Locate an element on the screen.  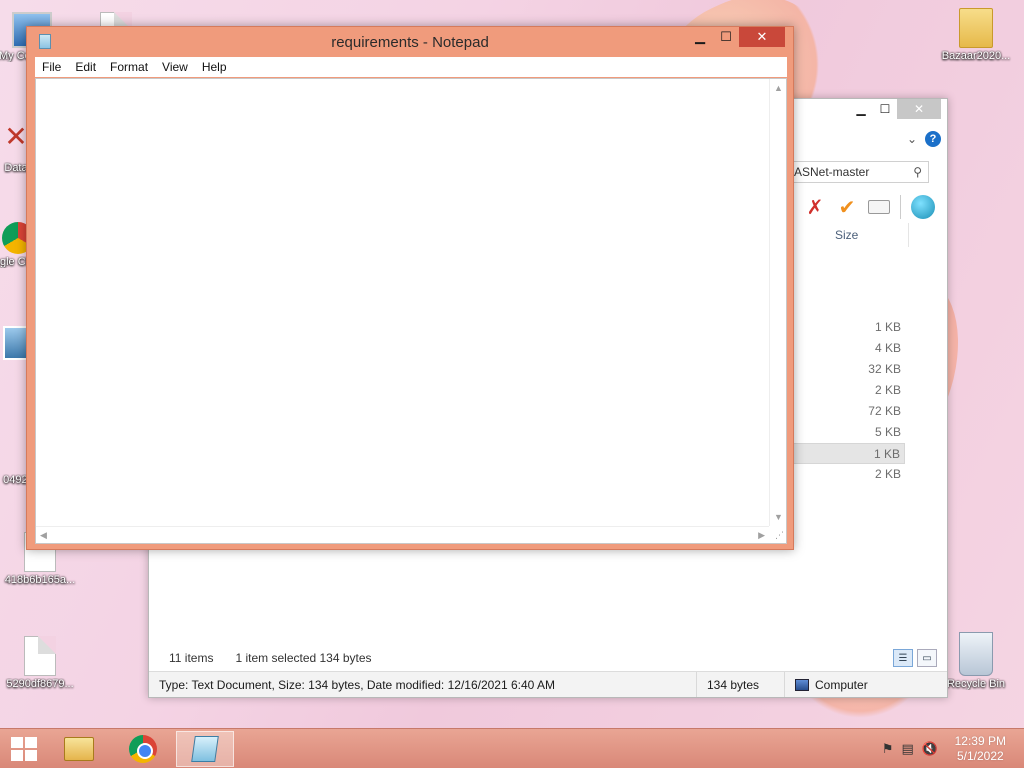
system-clock: 12:39 PM 5/1/2022 is located at coordinates (980, 749).